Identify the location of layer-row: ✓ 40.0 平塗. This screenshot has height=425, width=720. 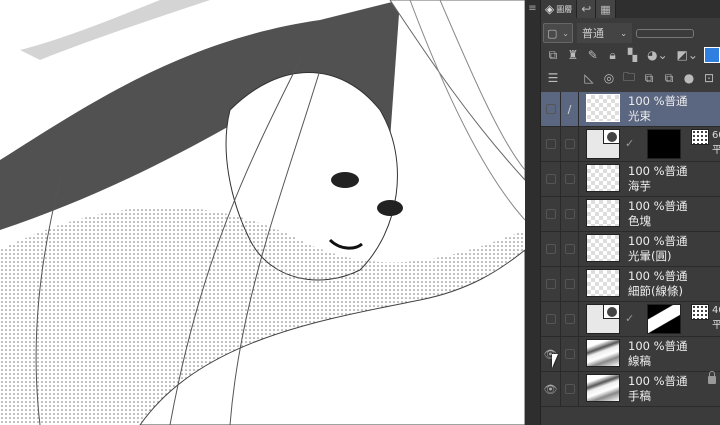
(630, 319).